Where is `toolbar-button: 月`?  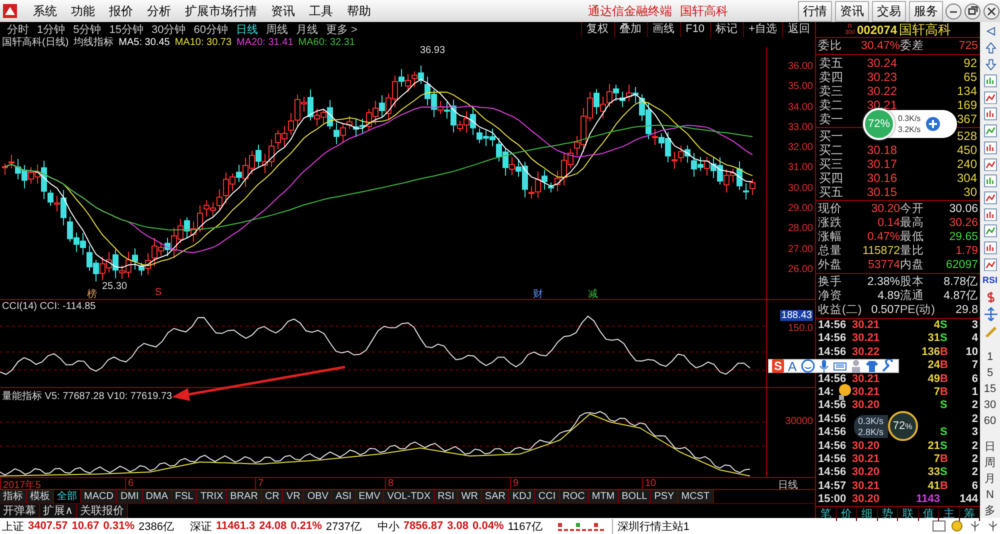
toolbar-button: 月 is located at coordinates (990, 479).